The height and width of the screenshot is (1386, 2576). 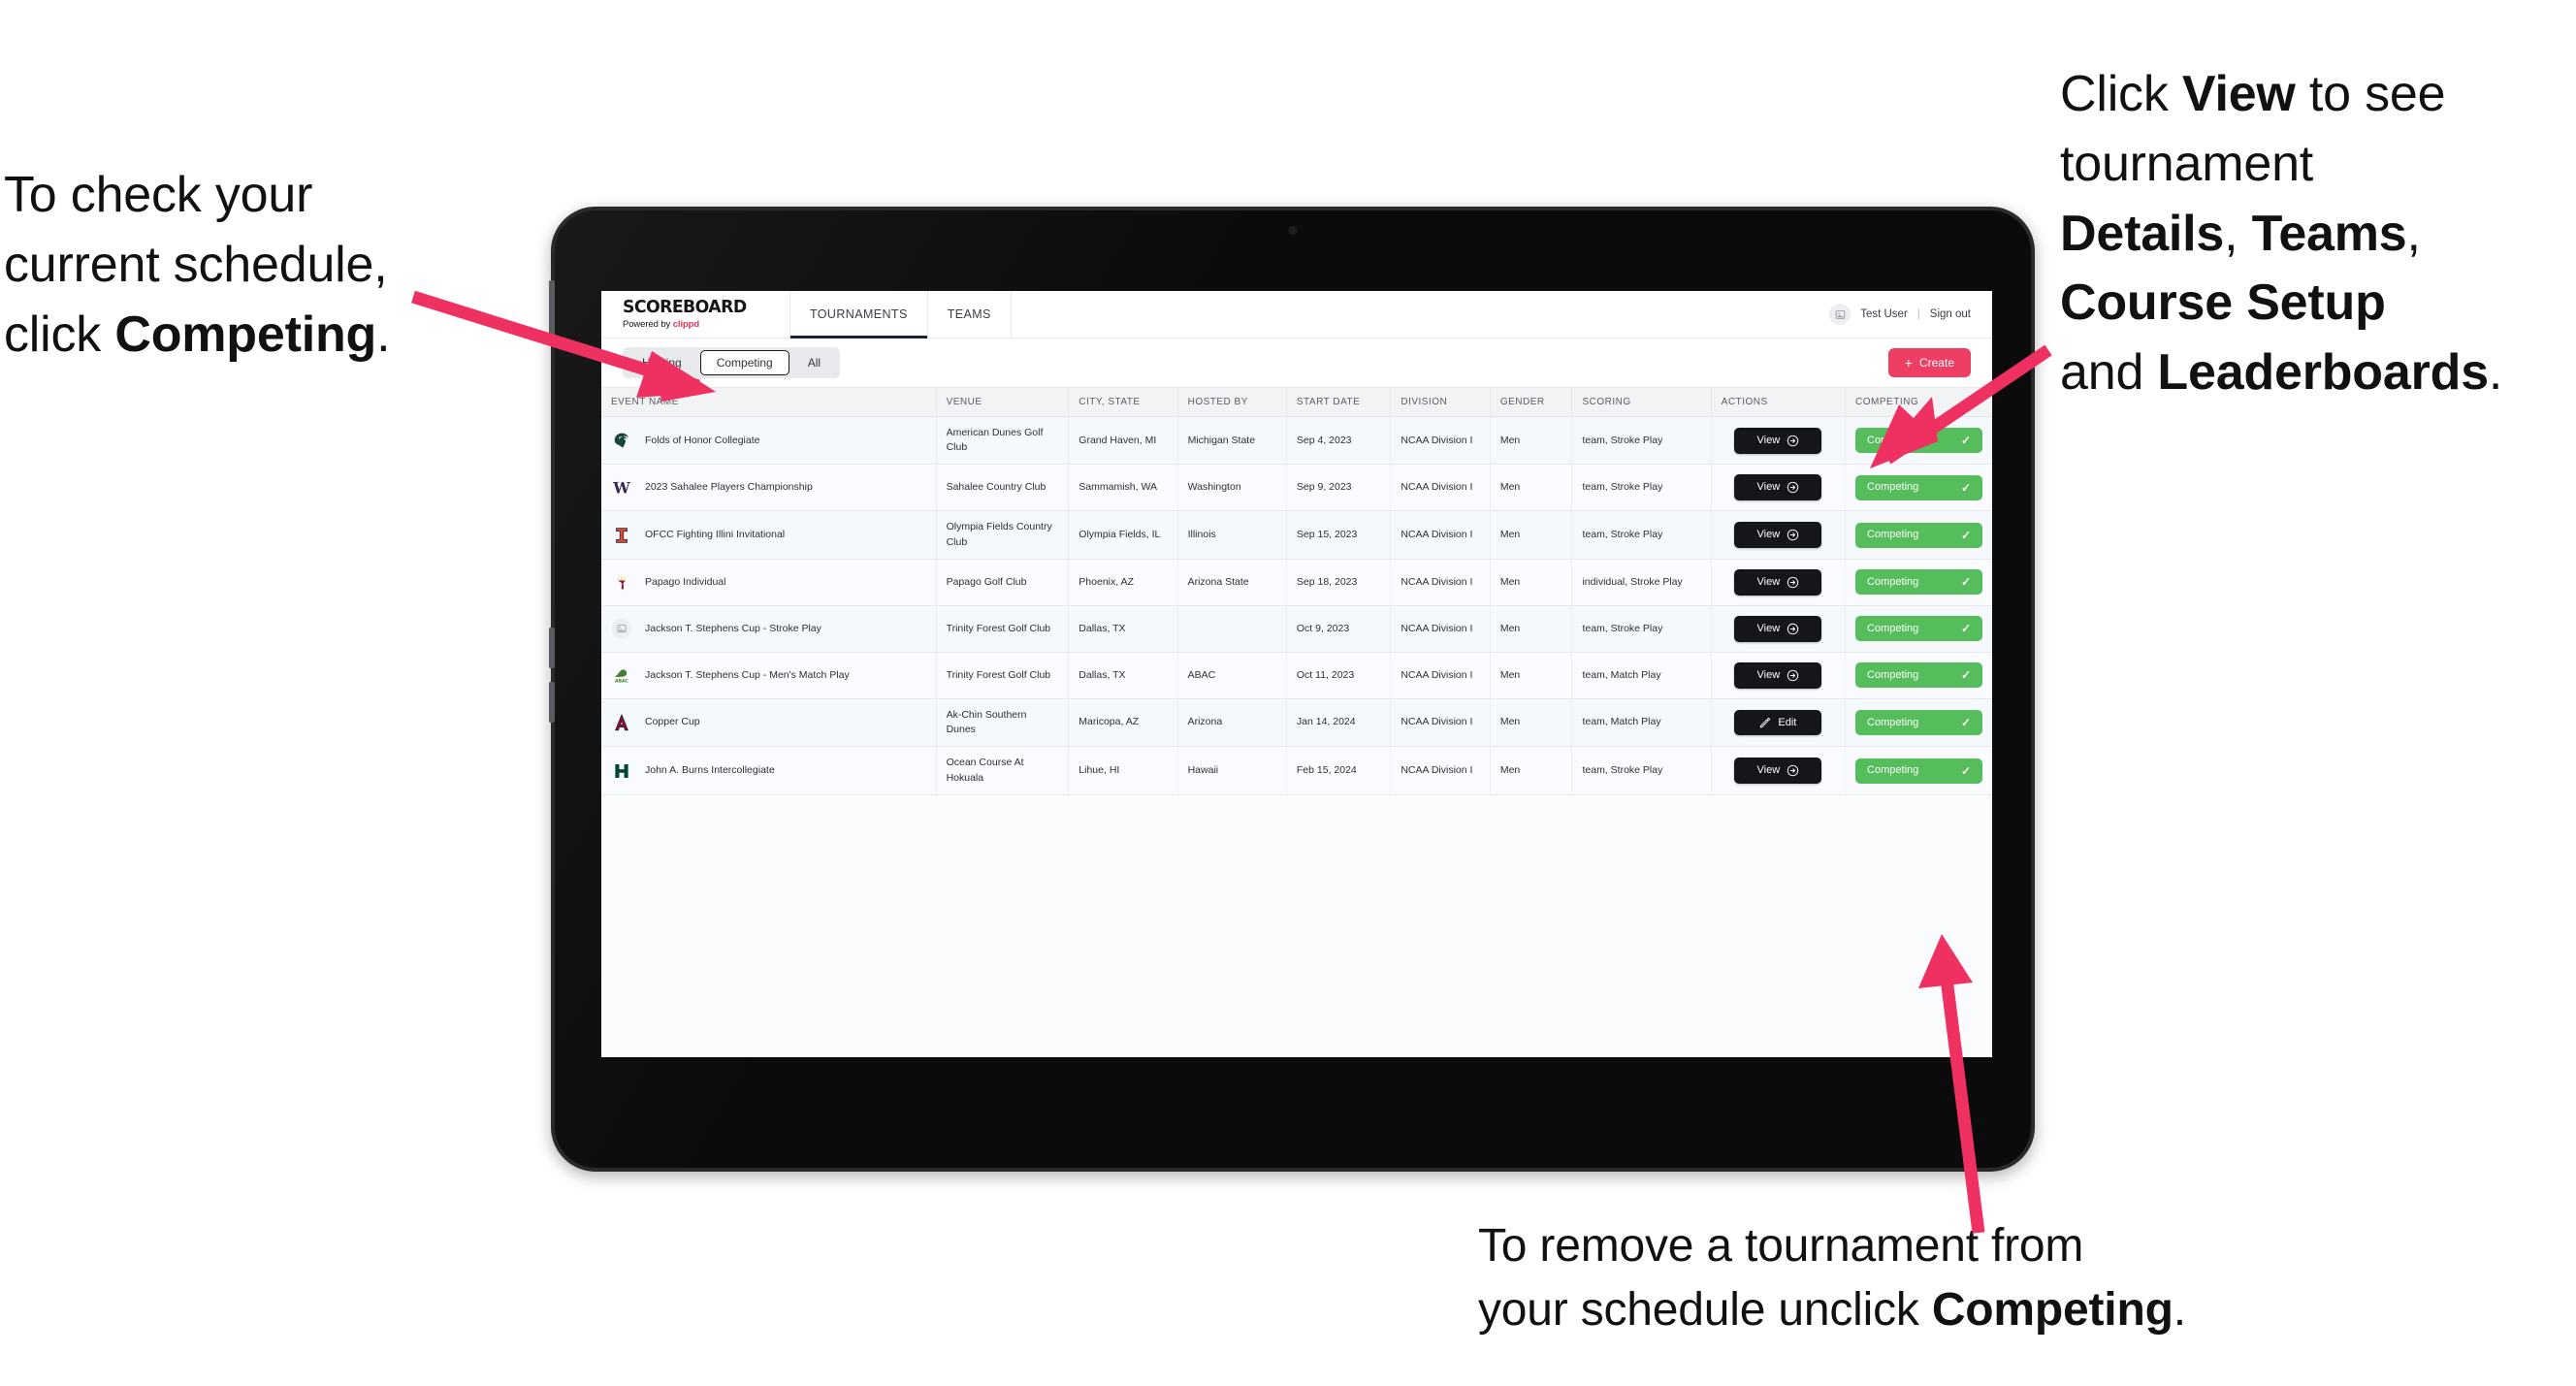 What do you see at coordinates (968, 314) in the screenshot?
I see `nav-tab-teams: TEAMS` at bounding box center [968, 314].